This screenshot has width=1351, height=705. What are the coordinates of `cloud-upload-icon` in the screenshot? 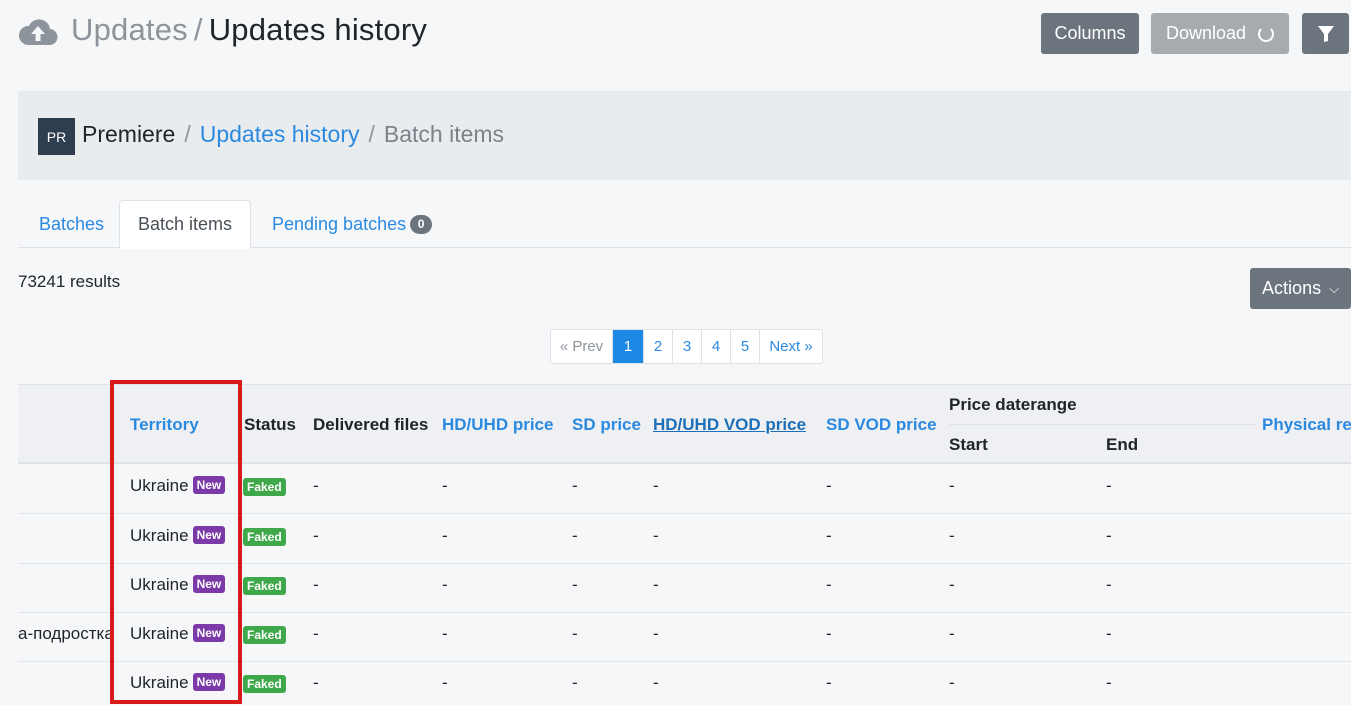 It's located at (38, 32).